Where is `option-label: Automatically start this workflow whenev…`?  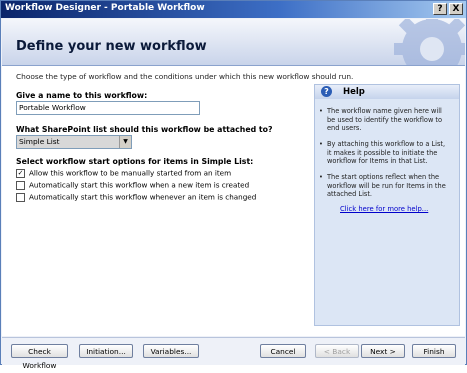
option-label: Automatically start this workflow whenev… is located at coordinates (143, 197).